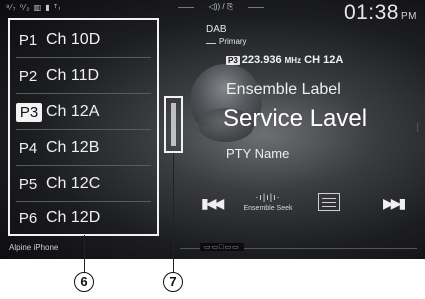 The width and height of the screenshot is (425, 299). Describe the element at coordinates (233, 41) in the screenshot. I see `primary-label: Primary` at that location.